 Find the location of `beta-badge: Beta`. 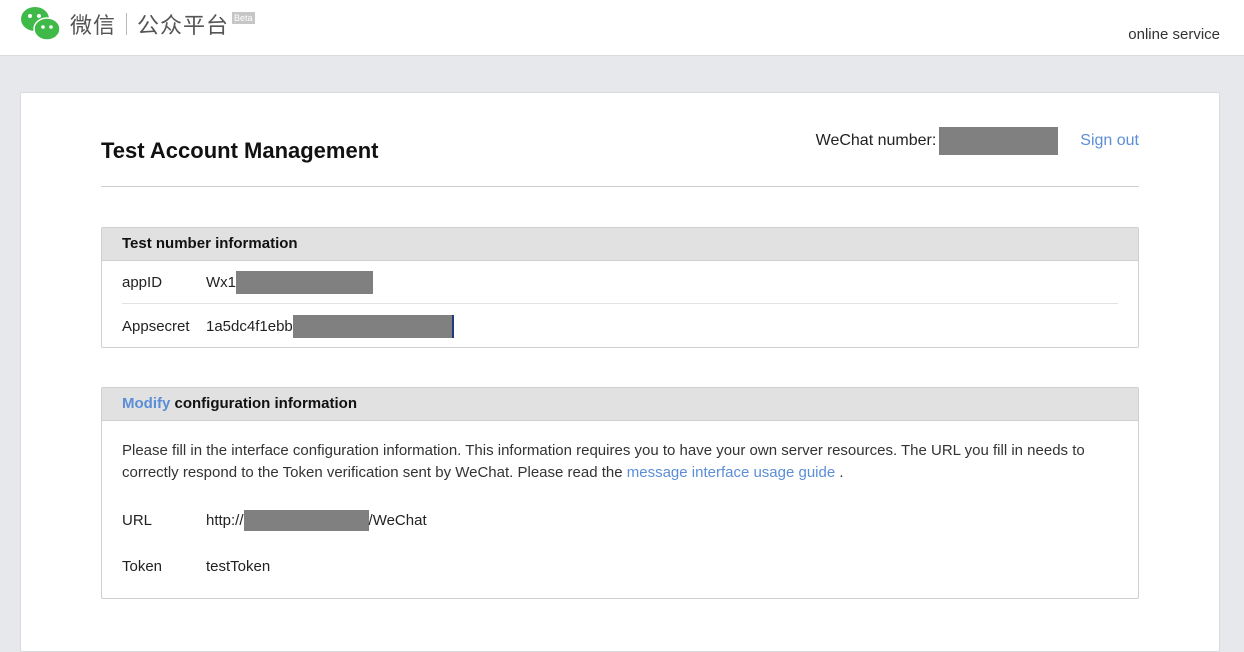

beta-badge: Beta is located at coordinates (243, 18).